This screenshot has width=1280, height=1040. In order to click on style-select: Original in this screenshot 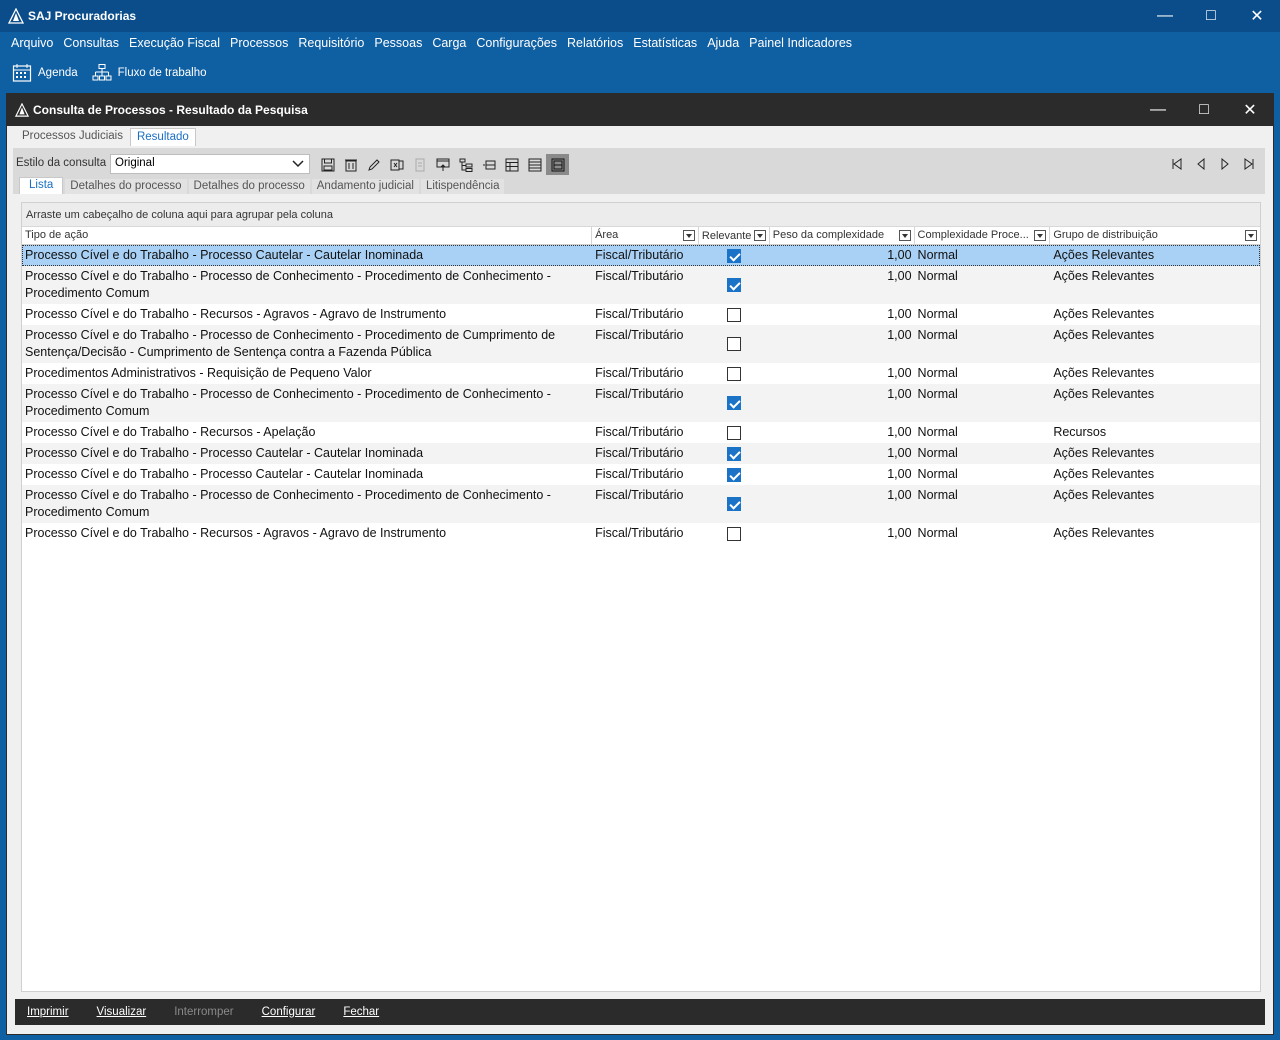, I will do `click(210, 164)`.